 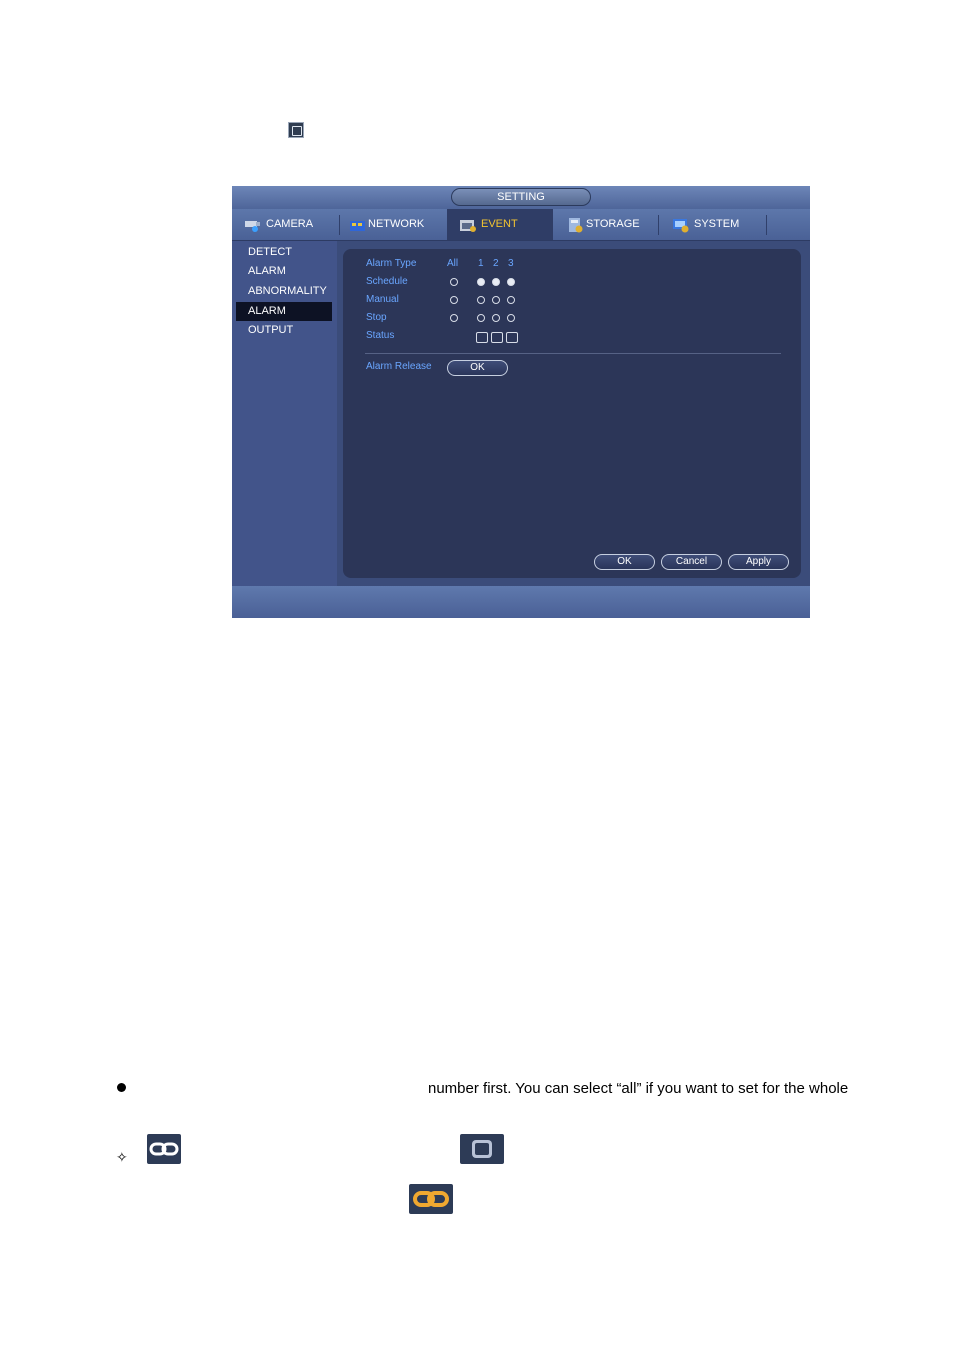 I want to click on tab-label: NETWORK, so click(x=396, y=224).